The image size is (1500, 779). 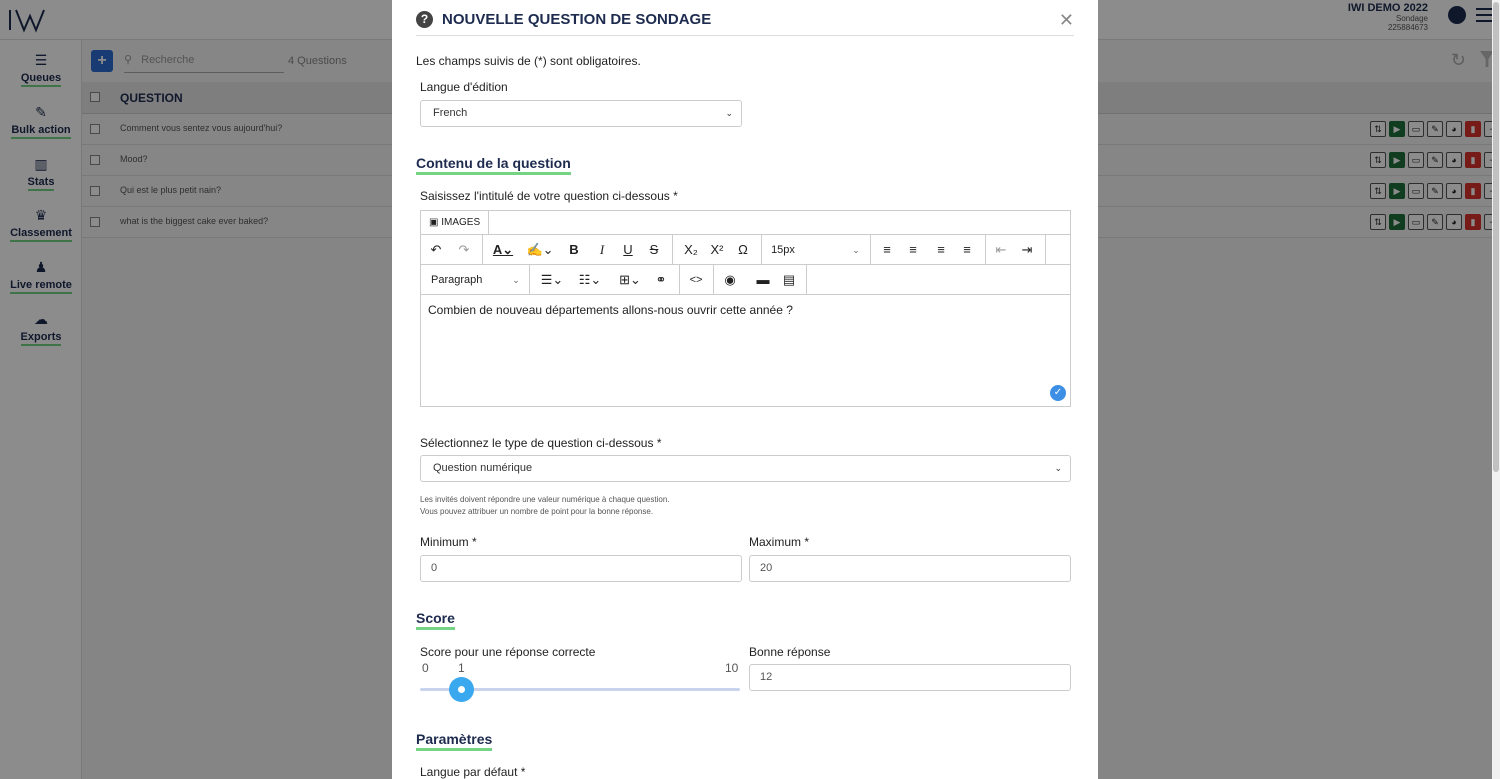 What do you see at coordinates (745, 280) in the screenshot?
I see `editor-toolbar-row-2: Paragraph ⌄ ☰⌄ ☷⌄ ⊞⌄ ⚭ <> ◉ ▬ ▤` at bounding box center [745, 280].